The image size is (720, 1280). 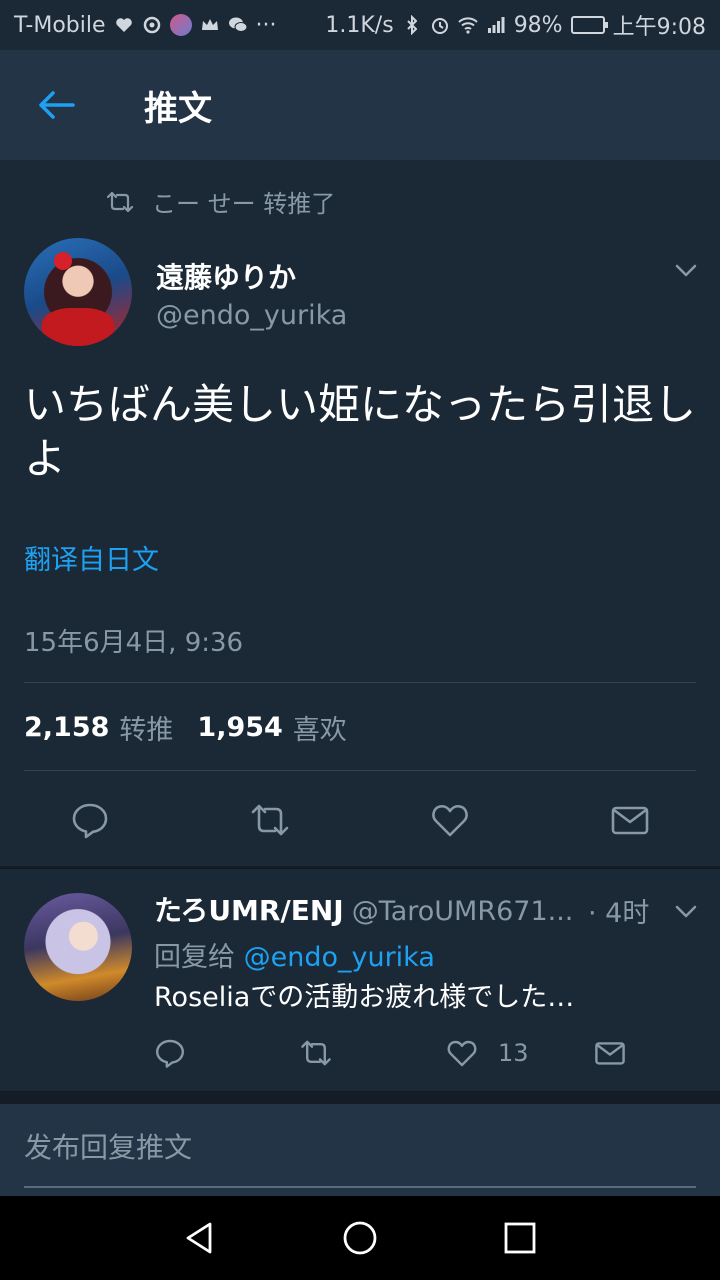 I want to click on avatar-bow-decoration, so click(x=63, y=261).